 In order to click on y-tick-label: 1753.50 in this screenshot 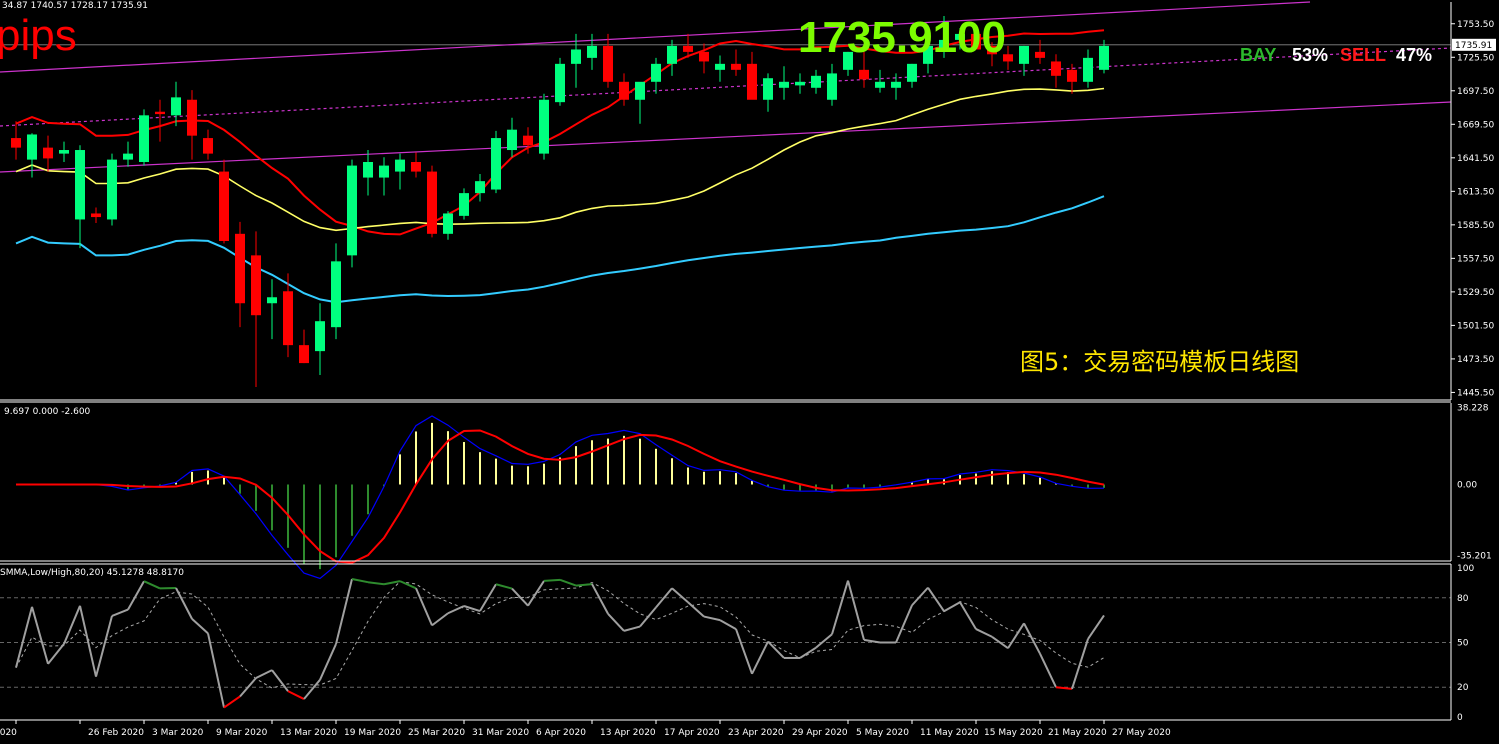, I will do `click(1475, 25)`.